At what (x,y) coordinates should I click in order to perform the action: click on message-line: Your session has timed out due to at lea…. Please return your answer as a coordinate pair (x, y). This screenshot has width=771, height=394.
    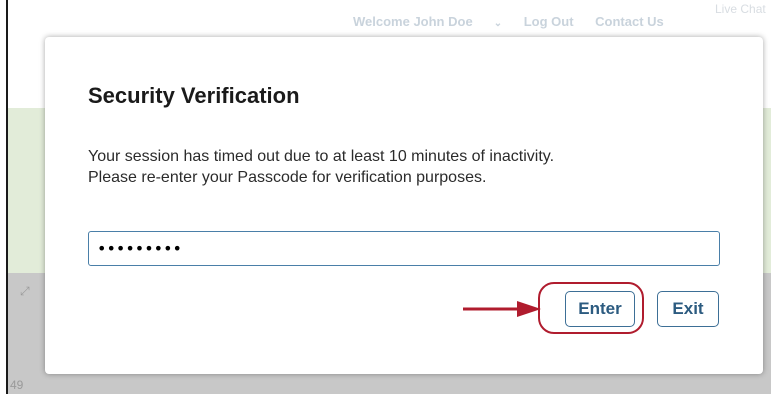
    Looking at the image, I should click on (321, 156).